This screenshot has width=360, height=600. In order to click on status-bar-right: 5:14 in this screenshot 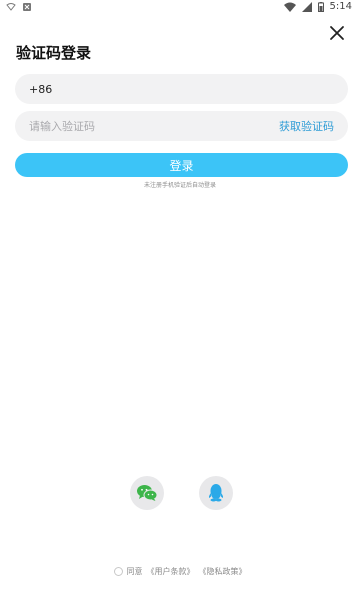, I will do `click(317, 6)`.